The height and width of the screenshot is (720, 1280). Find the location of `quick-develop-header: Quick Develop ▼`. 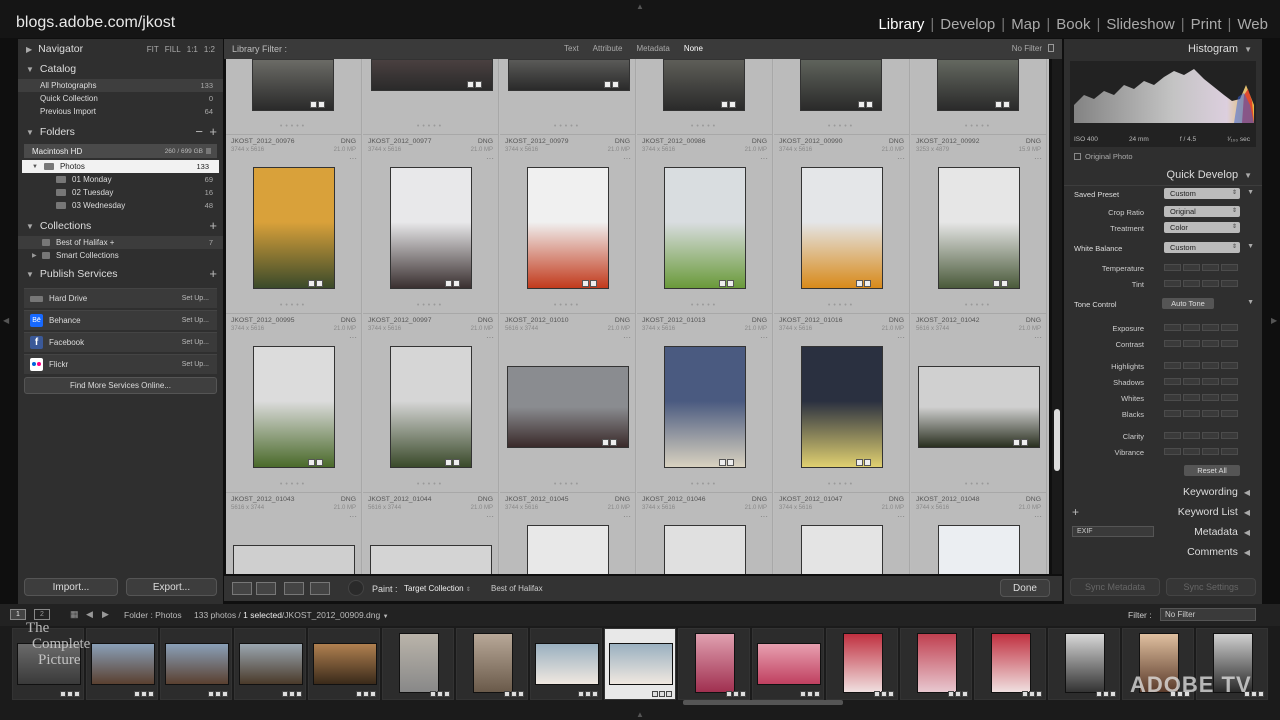

quick-develop-header: Quick Develop ▼ is located at coordinates (1163, 175).